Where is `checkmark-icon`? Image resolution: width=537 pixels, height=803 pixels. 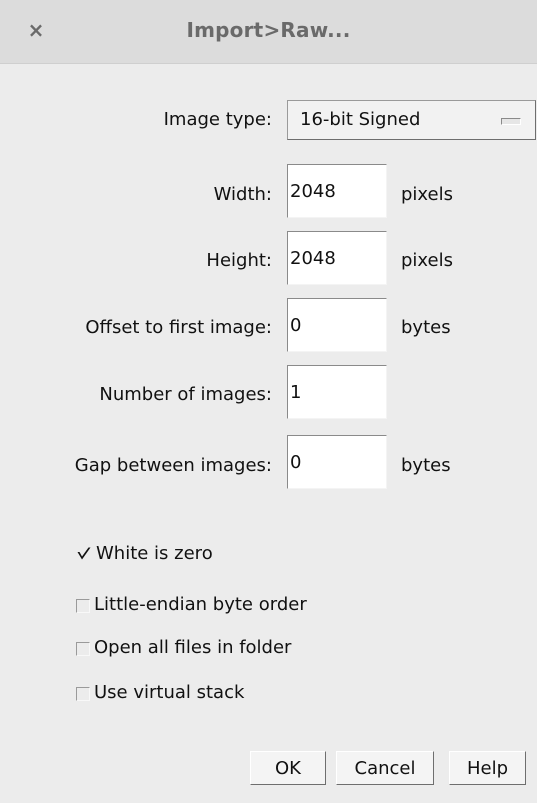 checkmark-icon is located at coordinates (84, 554).